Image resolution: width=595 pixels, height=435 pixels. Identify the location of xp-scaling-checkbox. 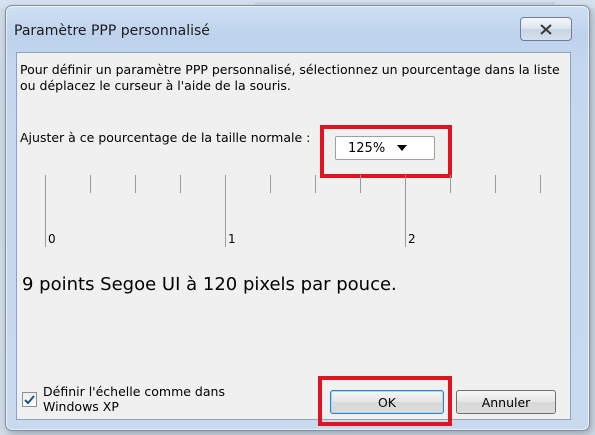
(29, 399).